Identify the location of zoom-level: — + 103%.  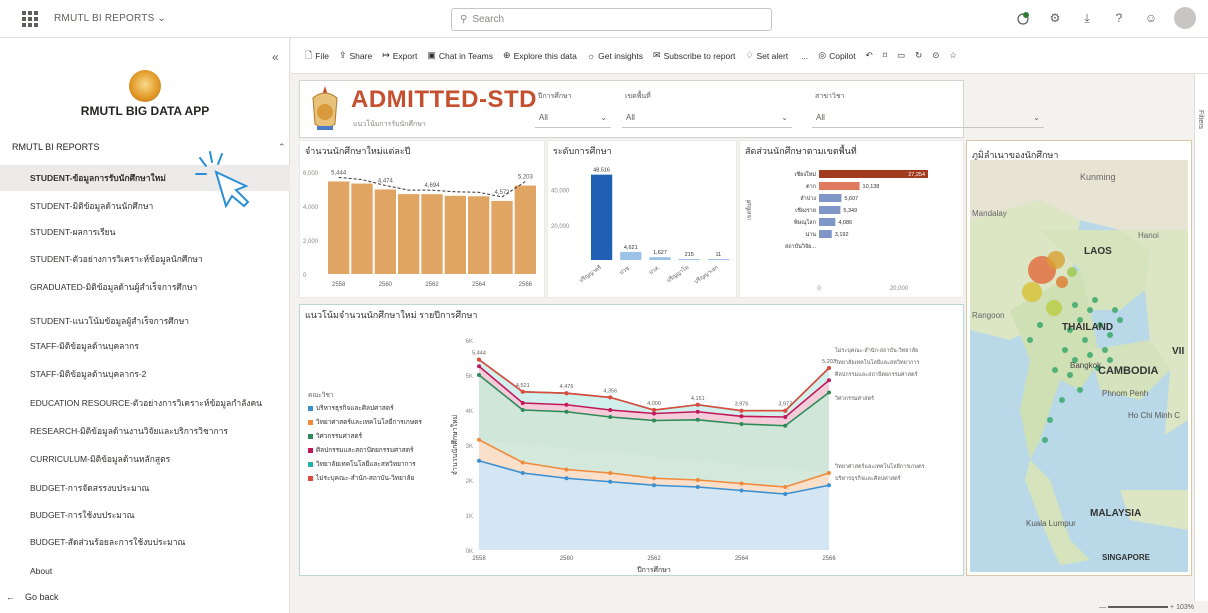
(1146, 607).